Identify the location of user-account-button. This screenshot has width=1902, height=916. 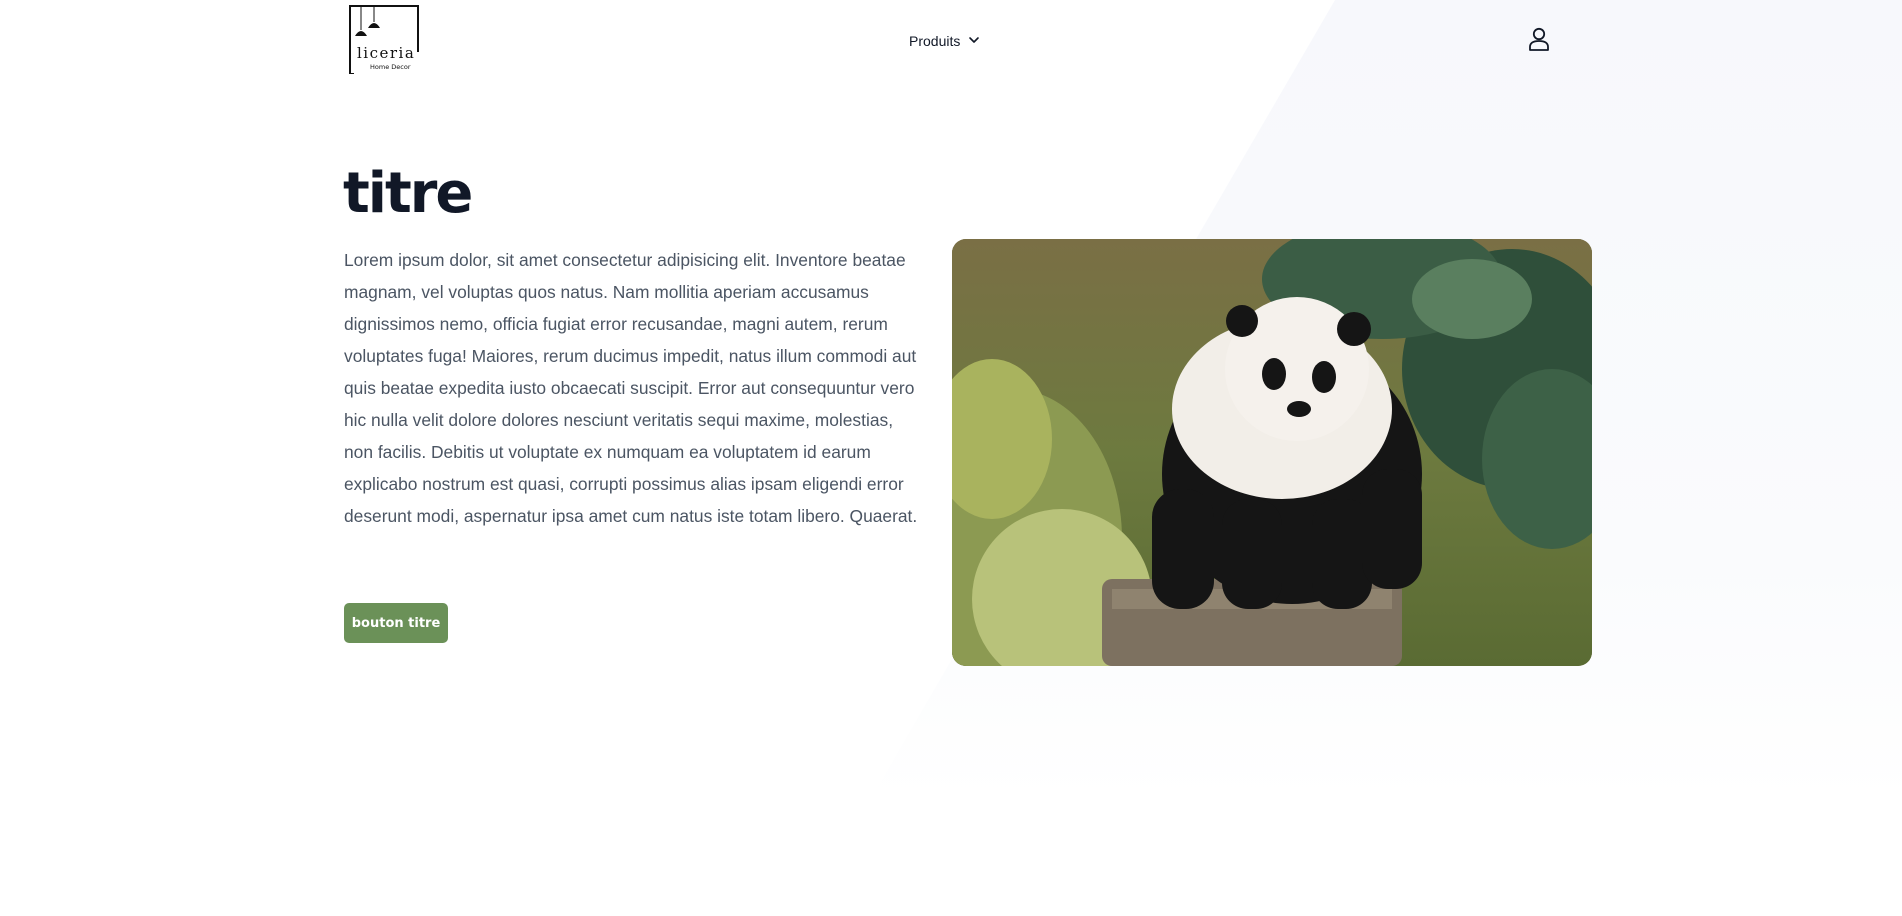
(1539, 39).